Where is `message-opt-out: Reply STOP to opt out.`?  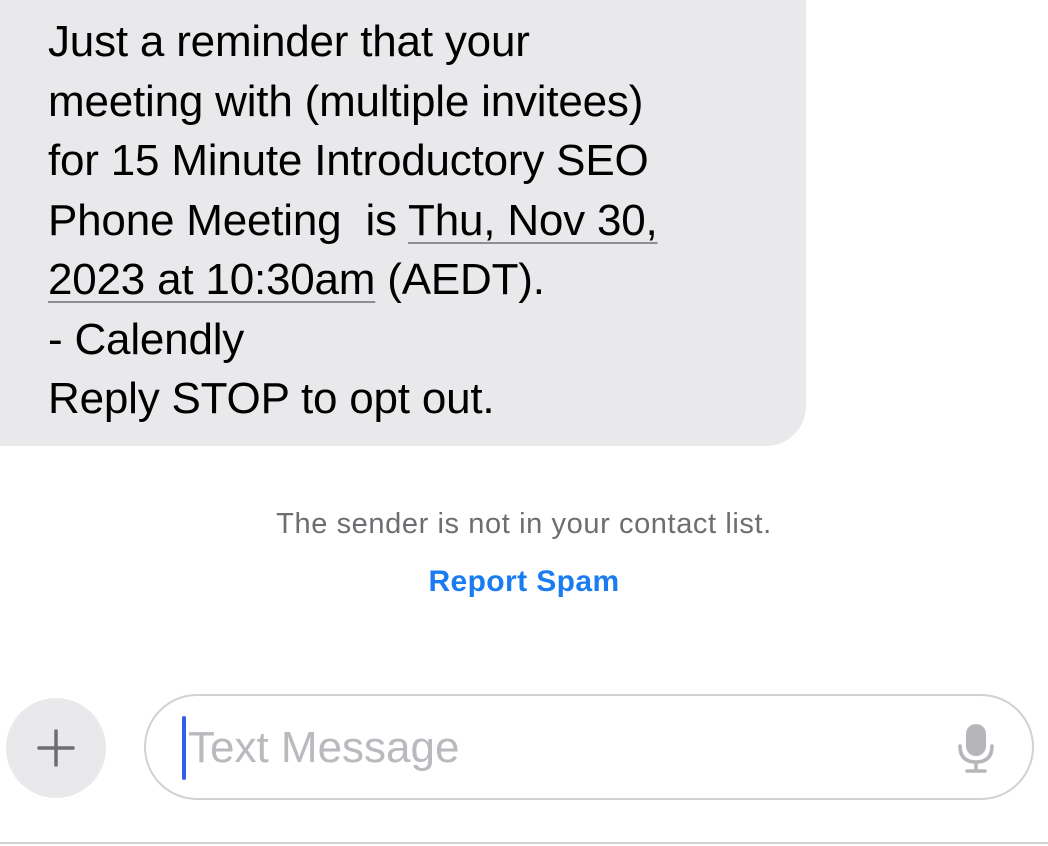
message-opt-out: Reply STOP to opt out. is located at coordinates (271, 398).